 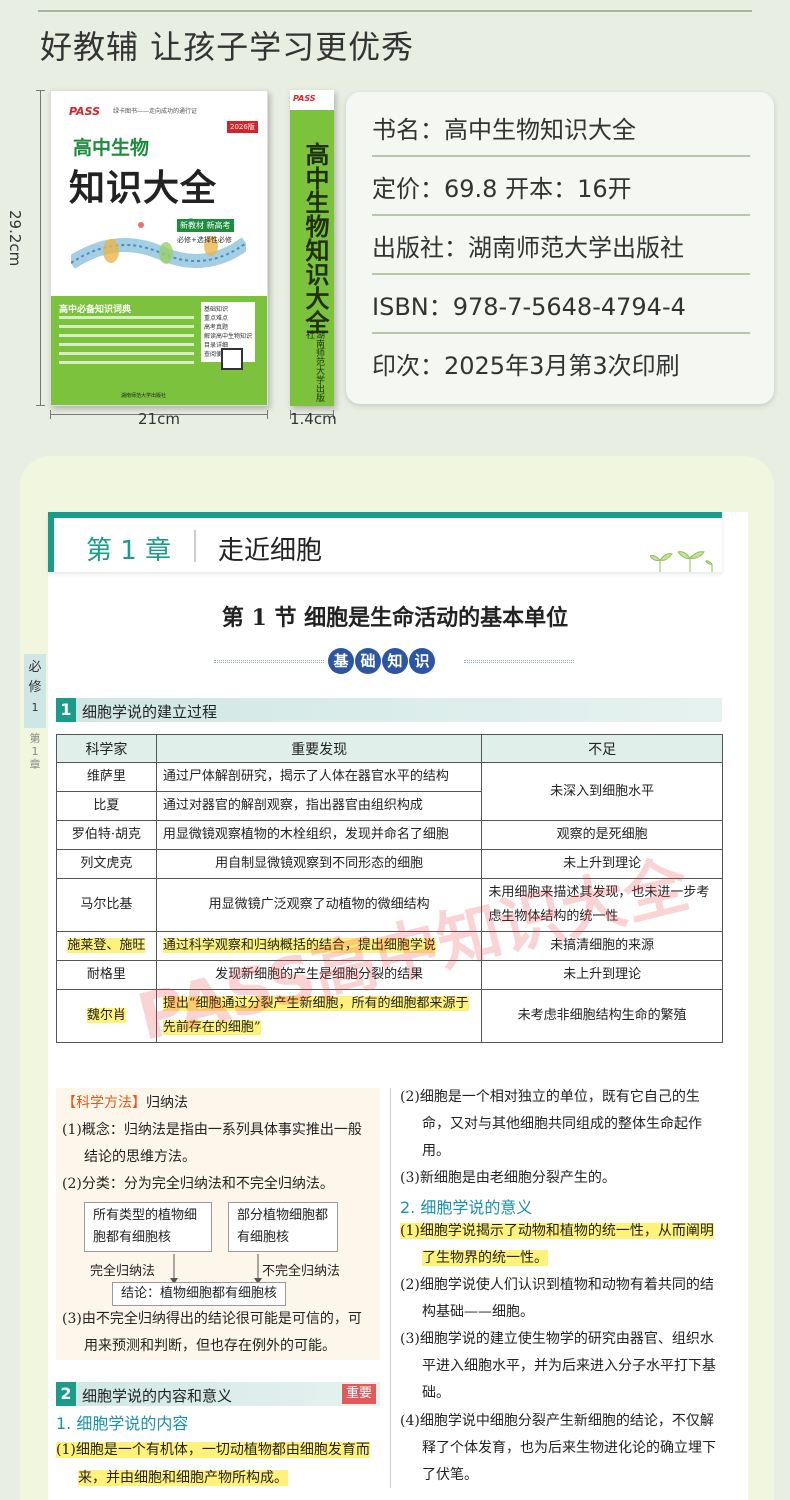 I want to click on heading-cell-theory-history: 1 细胞学说的建立过程, so click(x=389, y=710).